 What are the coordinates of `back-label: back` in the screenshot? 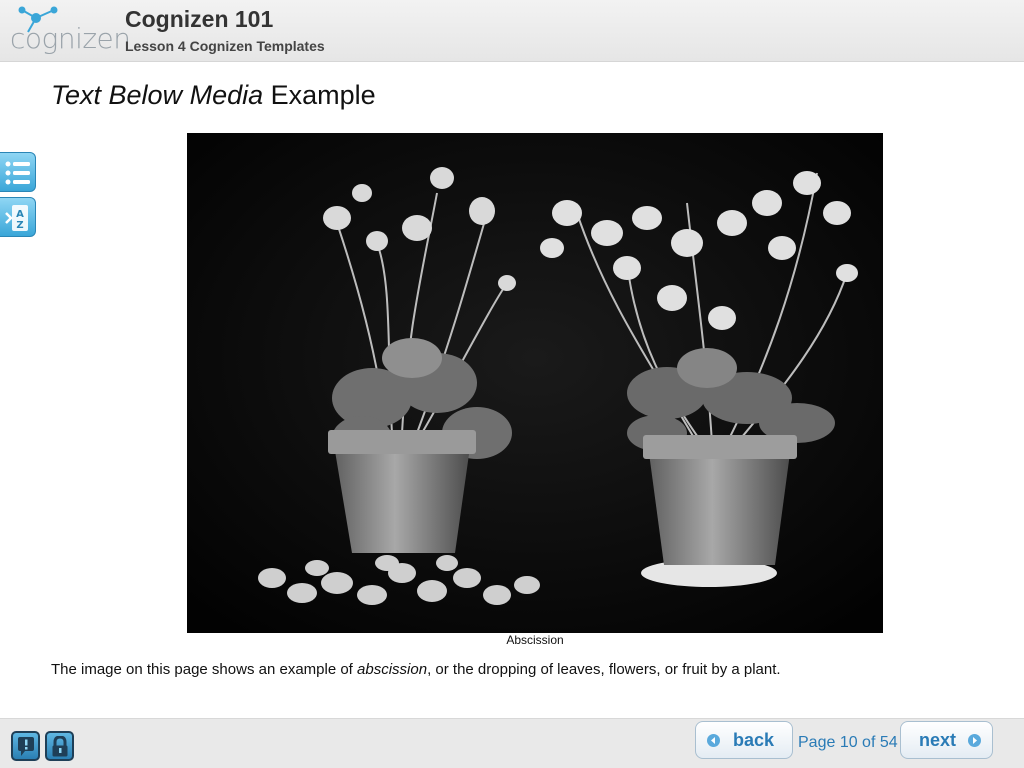 It's located at (754, 740).